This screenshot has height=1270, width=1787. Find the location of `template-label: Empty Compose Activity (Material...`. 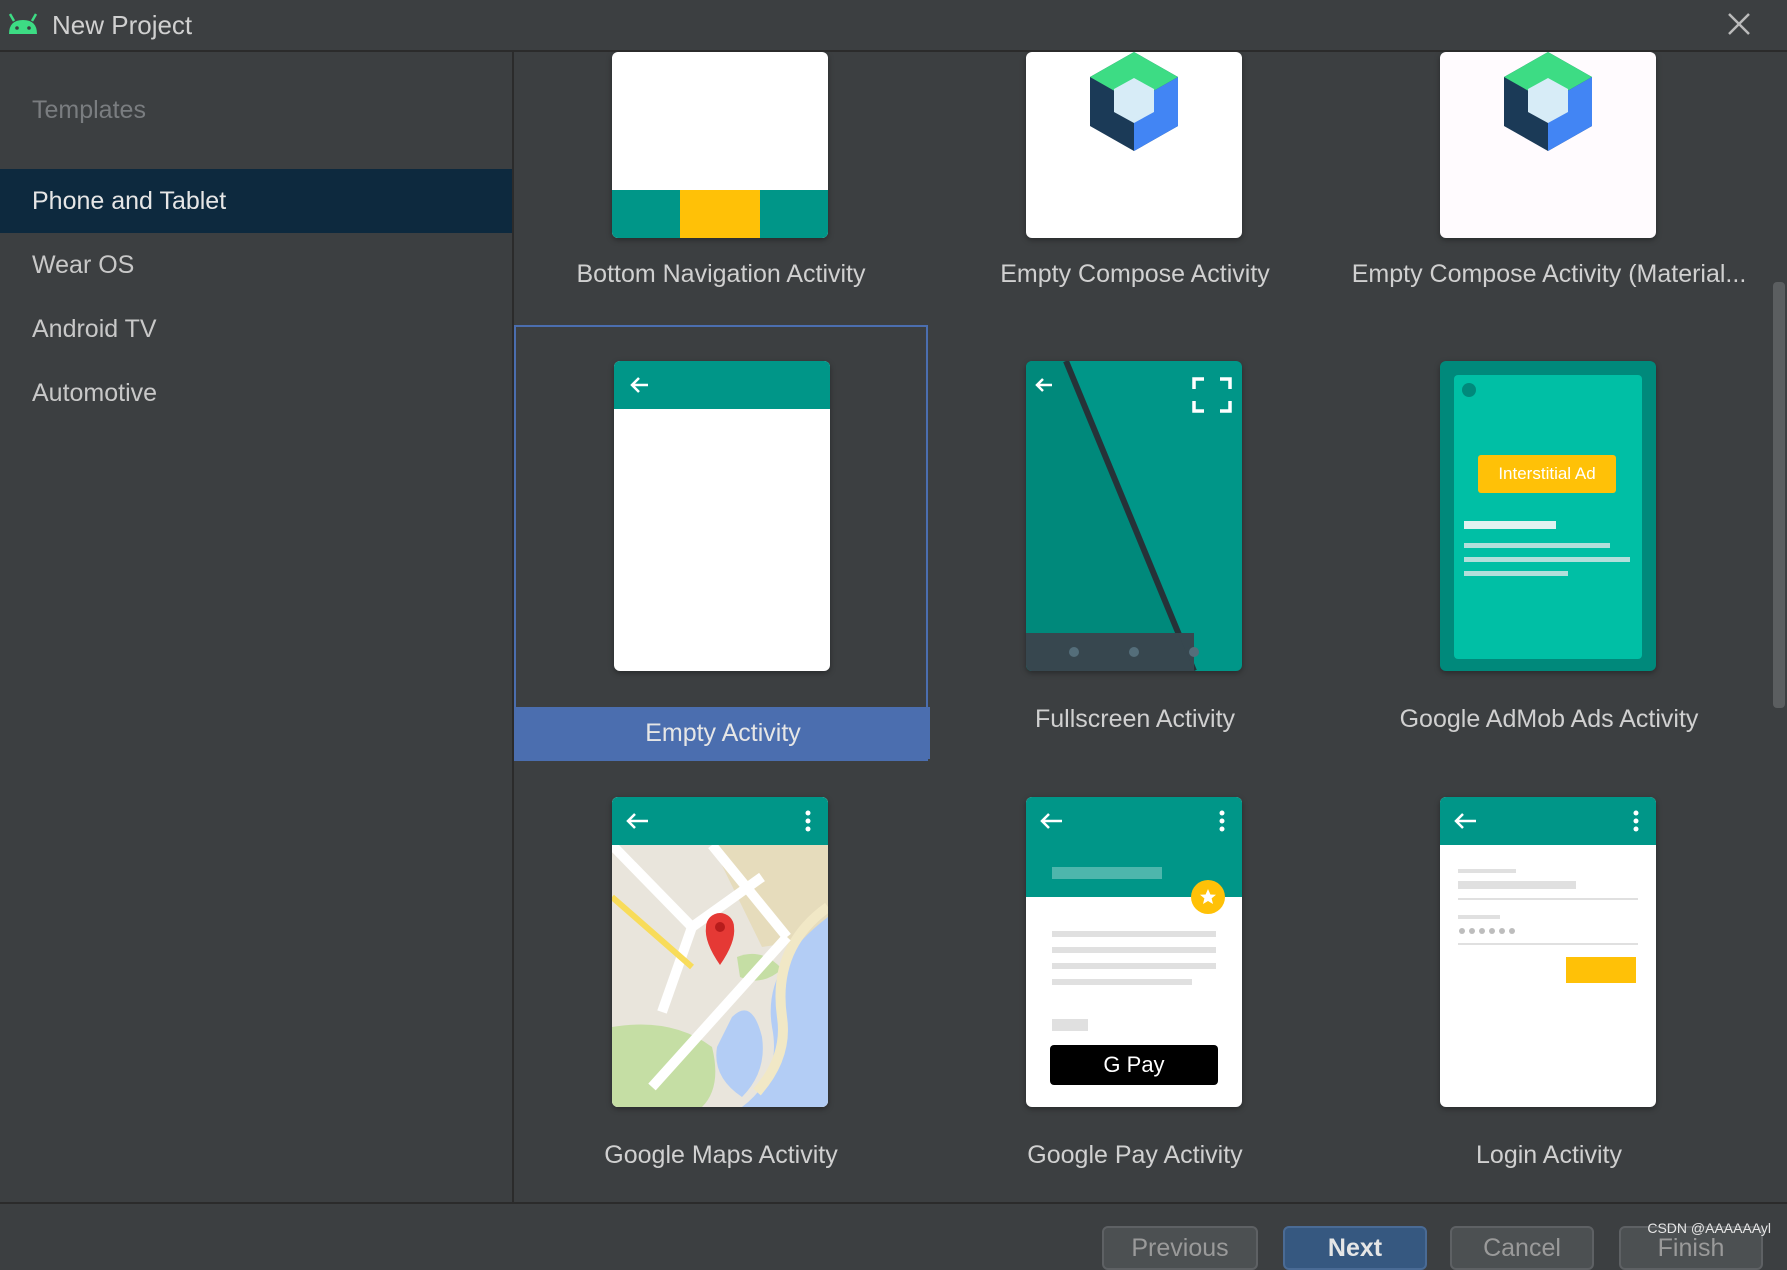

template-label: Empty Compose Activity (Material... is located at coordinates (1549, 274).